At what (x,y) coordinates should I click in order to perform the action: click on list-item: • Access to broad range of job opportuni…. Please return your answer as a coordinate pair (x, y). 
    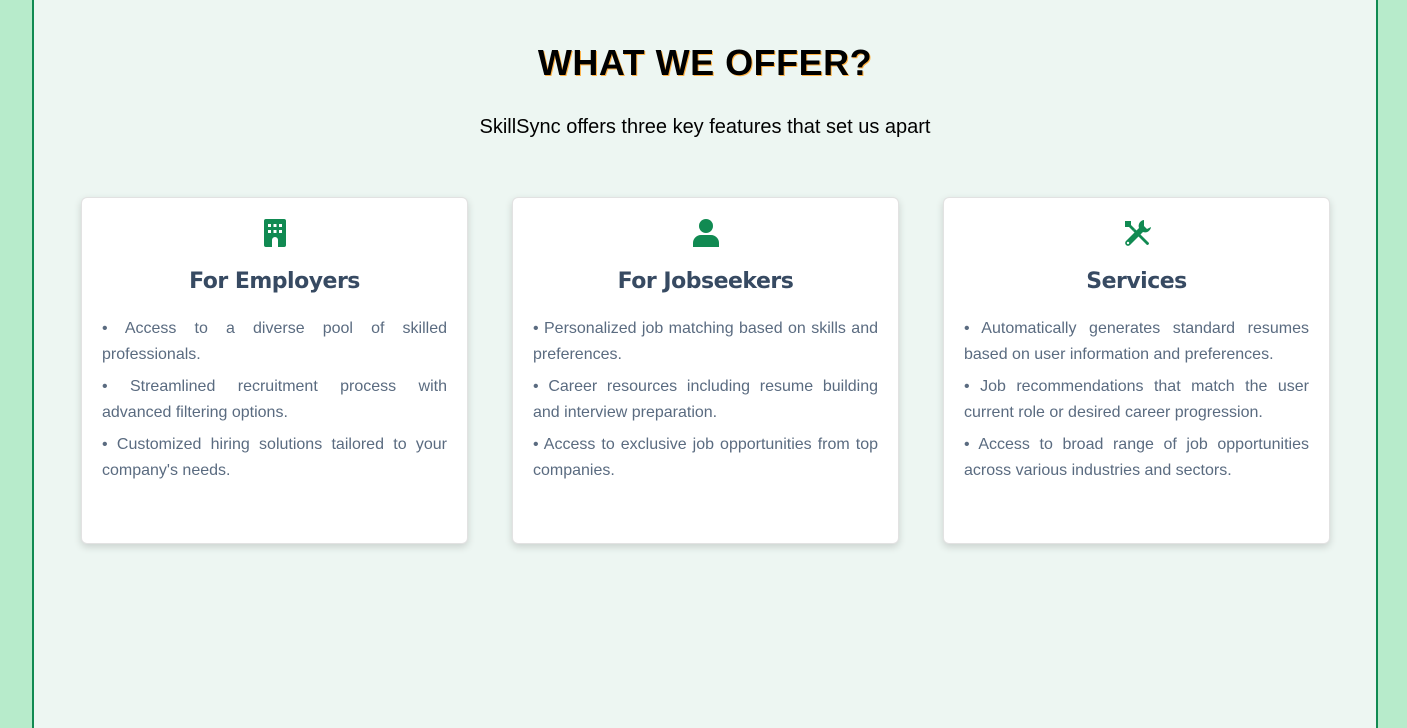
    Looking at the image, I should click on (1136, 457).